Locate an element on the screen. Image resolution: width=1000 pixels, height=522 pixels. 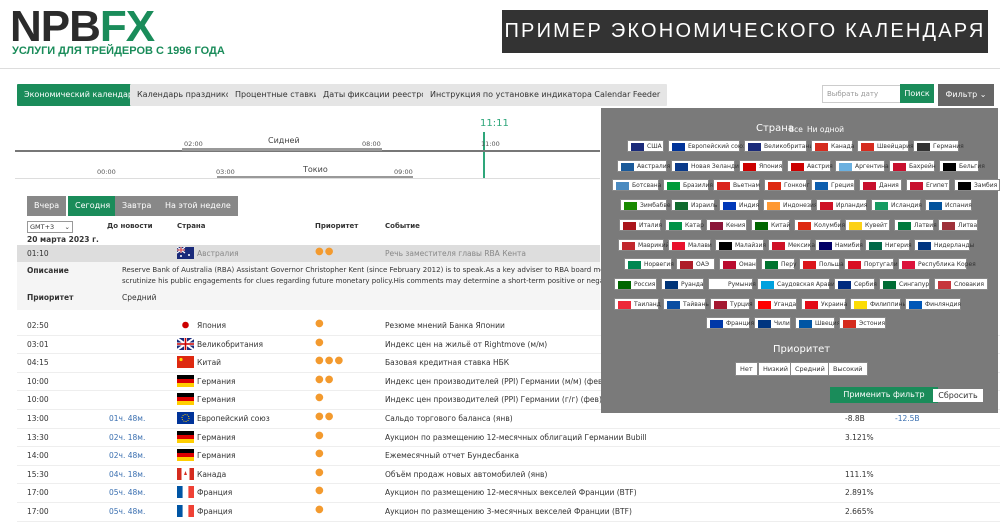
country-chip: Польша is located at coordinates (821, 264).